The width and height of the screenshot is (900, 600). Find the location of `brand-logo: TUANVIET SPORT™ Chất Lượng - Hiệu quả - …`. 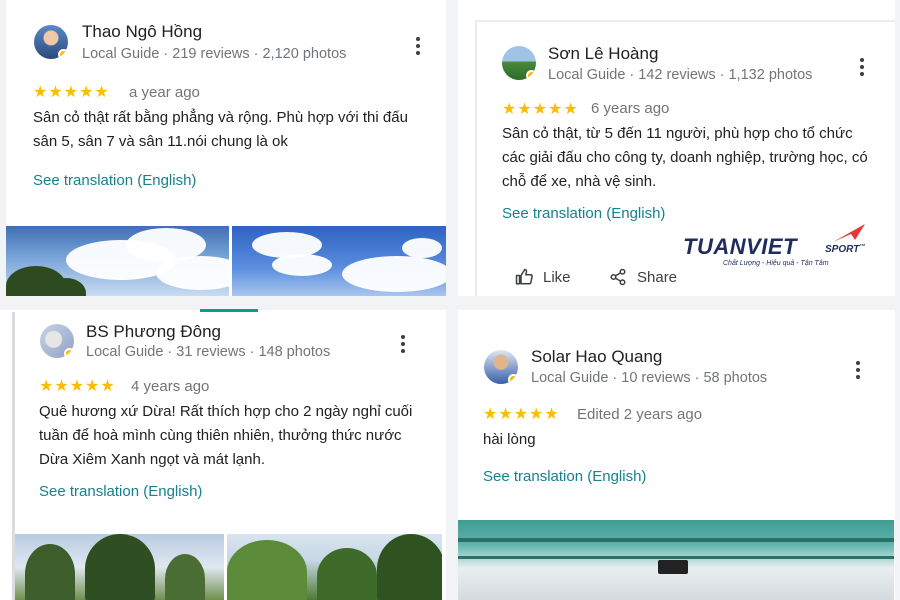

brand-logo: TUANVIET SPORT™ Chất Lượng - Hiệu quả - … is located at coordinates (778, 247).